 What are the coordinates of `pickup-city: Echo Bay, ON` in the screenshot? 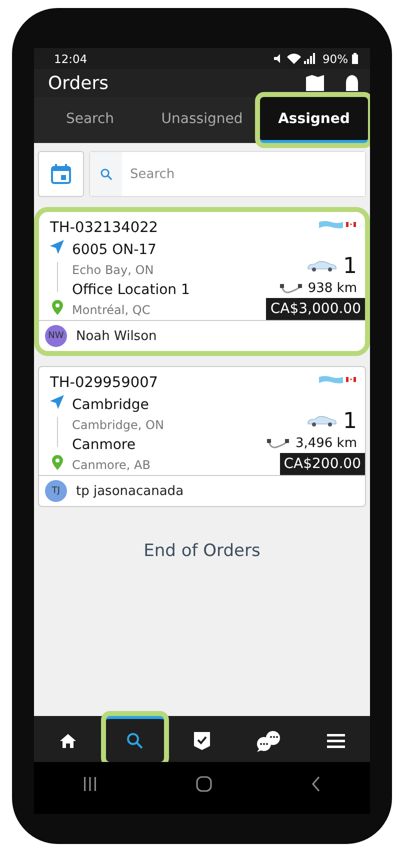 It's located at (113, 270).